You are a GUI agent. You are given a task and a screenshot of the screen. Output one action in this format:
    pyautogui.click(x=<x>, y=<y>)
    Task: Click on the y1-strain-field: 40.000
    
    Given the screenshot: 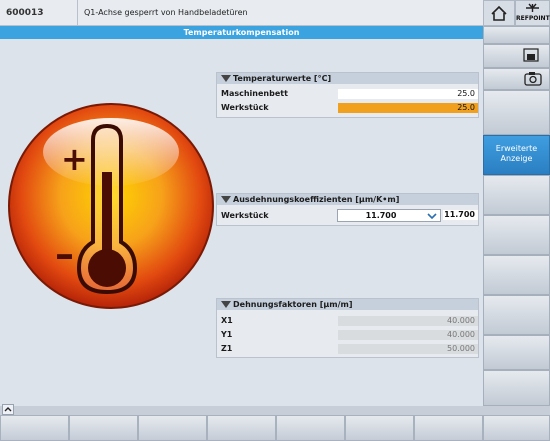 What is the action you would take?
    pyautogui.click(x=408, y=335)
    